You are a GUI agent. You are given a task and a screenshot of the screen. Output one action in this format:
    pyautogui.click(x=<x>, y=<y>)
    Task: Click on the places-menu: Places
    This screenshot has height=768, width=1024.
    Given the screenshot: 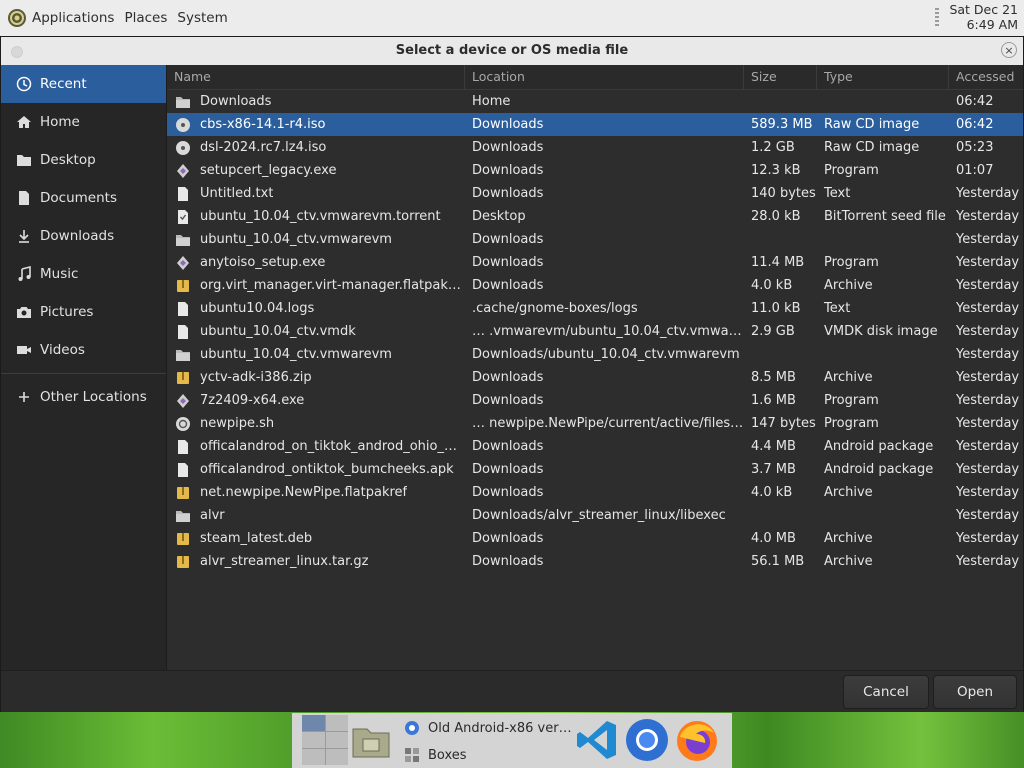 What is the action you would take?
    pyautogui.click(x=145, y=18)
    